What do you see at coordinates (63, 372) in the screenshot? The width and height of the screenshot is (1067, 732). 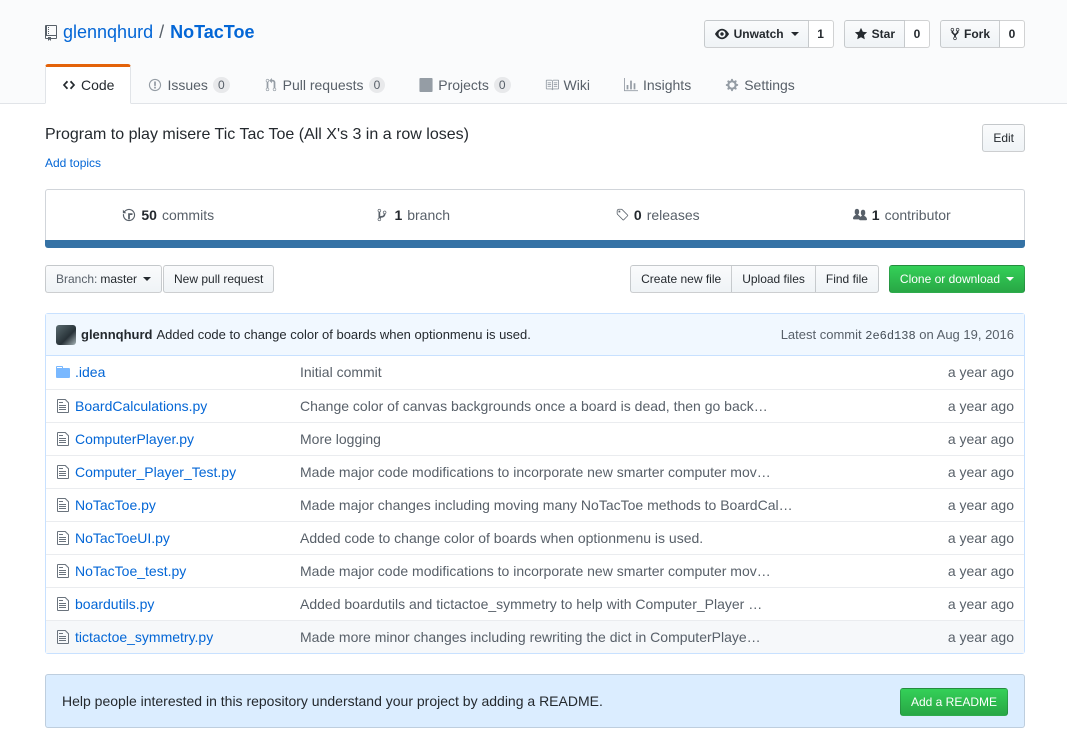 I see `folder-icon` at bounding box center [63, 372].